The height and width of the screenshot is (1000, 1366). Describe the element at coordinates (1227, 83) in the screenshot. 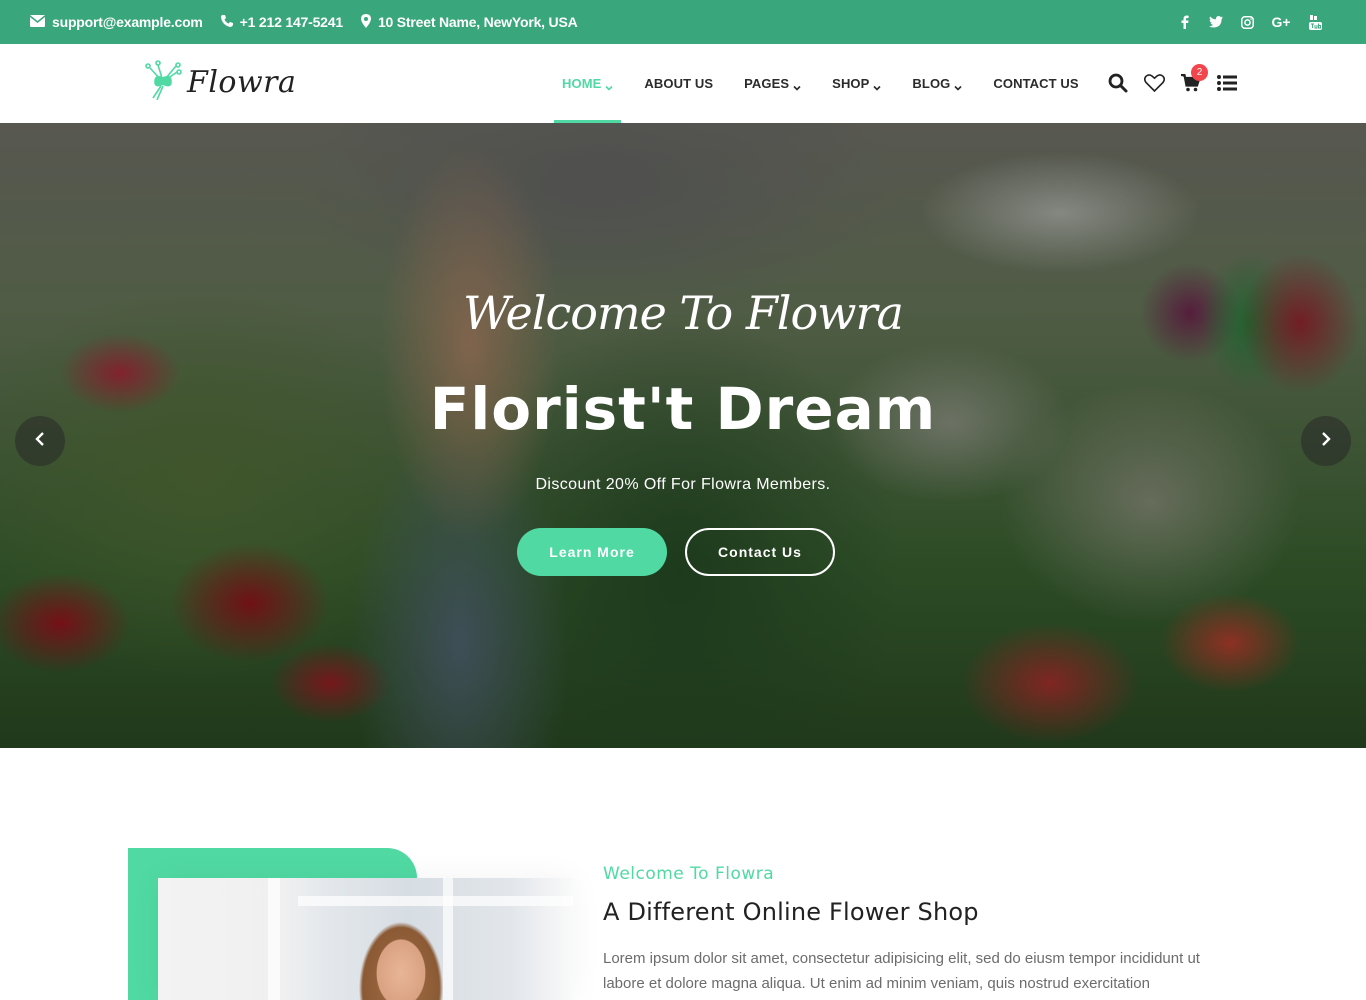

I see `list-menu-icon` at that location.